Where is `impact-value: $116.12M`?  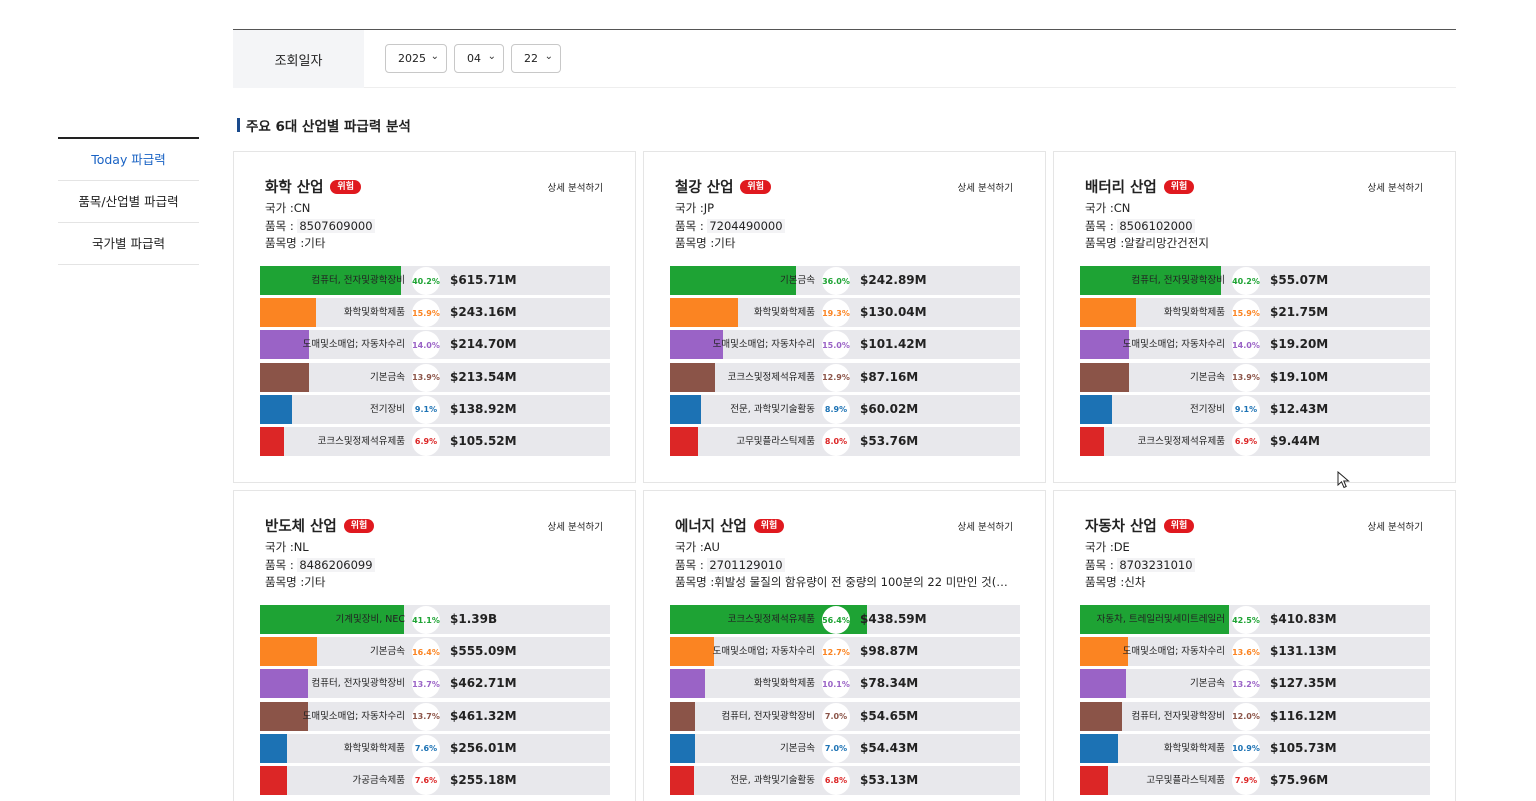 impact-value: $116.12M is located at coordinates (1303, 715).